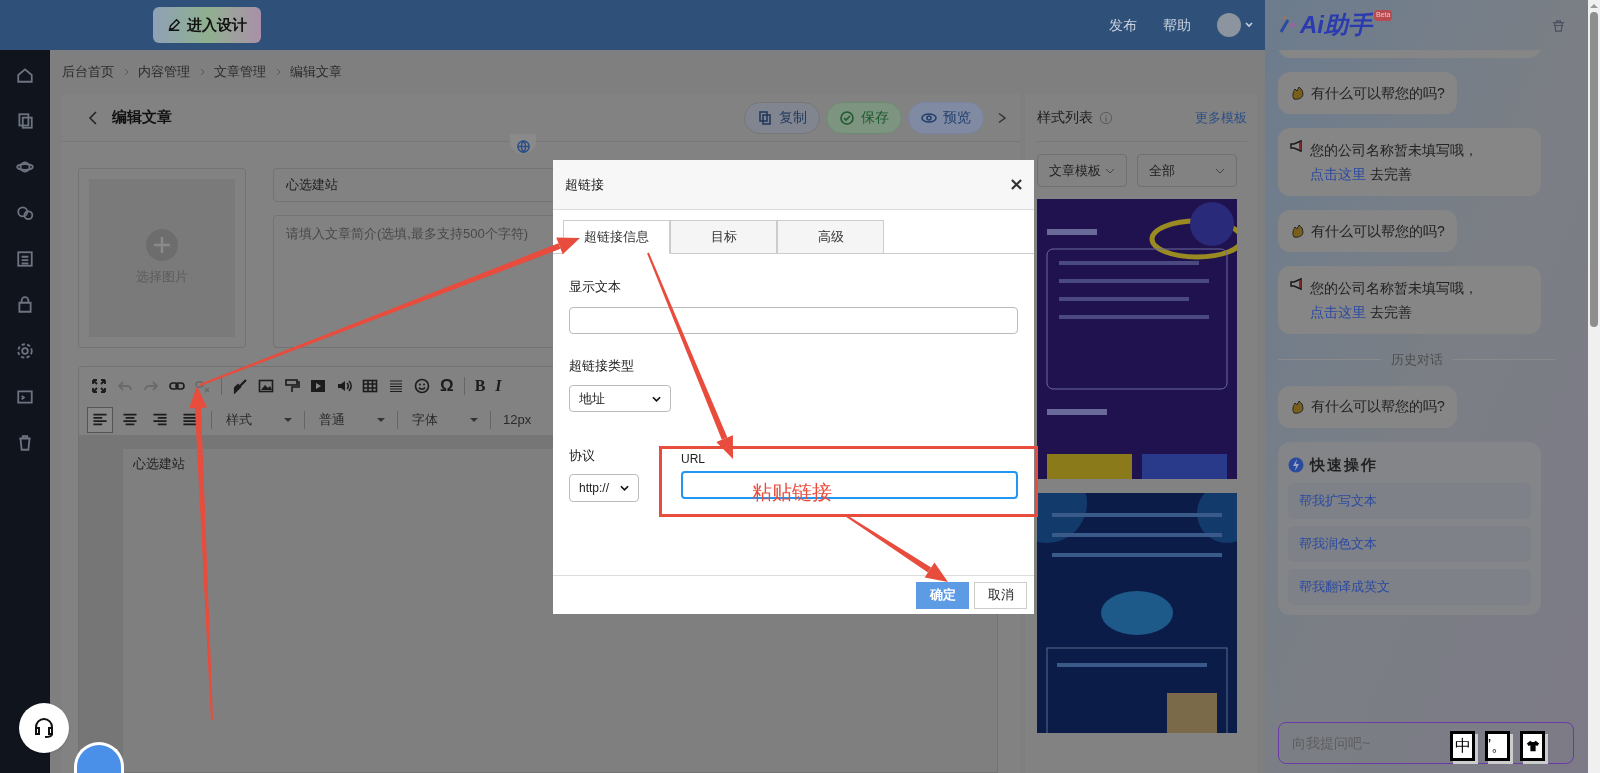  Describe the element at coordinates (1336, 25) in the screenshot. I see `assistant-logo: Ai助手` at that location.